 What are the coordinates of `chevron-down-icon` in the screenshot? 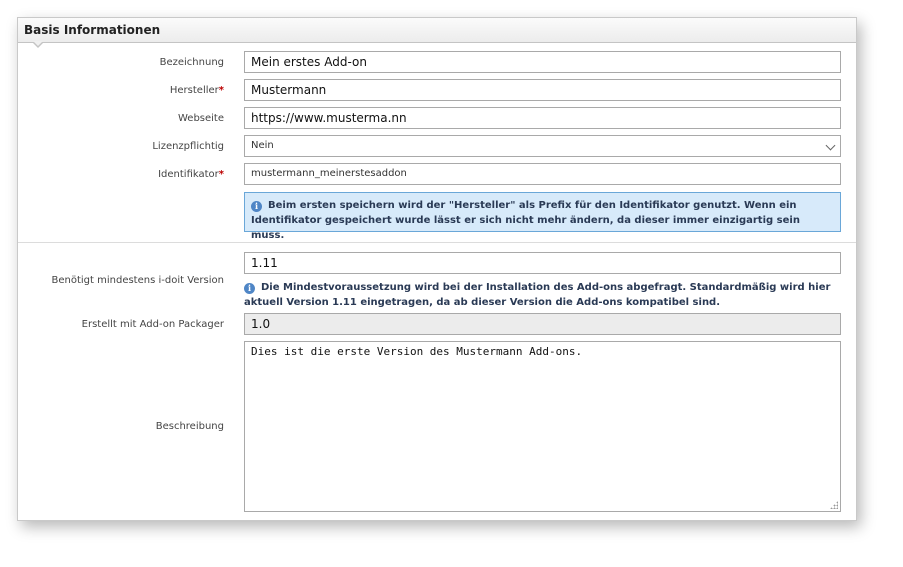 It's located at (830, 145).